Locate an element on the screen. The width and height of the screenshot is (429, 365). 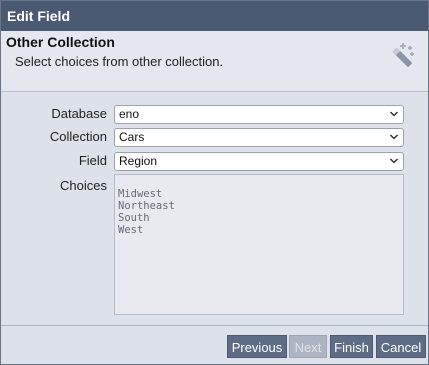
collection-label: Collection is located at coordinates (78, 136).